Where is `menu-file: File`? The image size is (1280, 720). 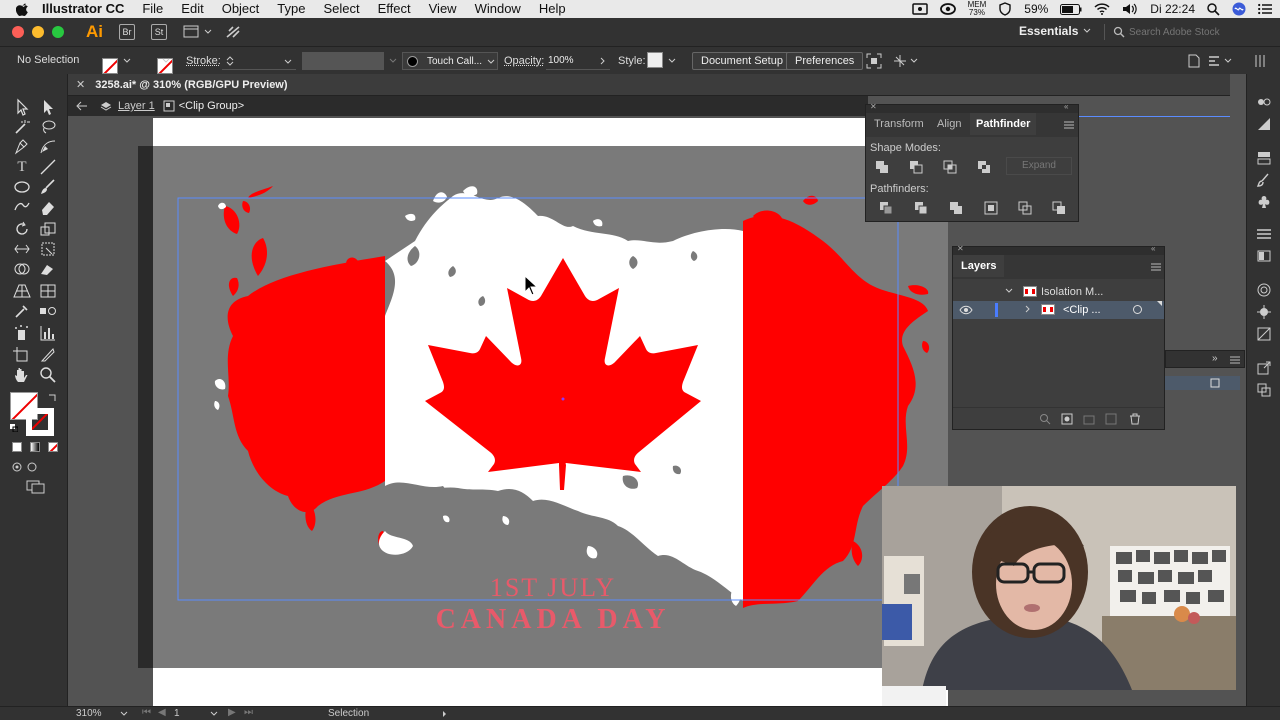 menu-file: File is located at coordinates (152, 9).